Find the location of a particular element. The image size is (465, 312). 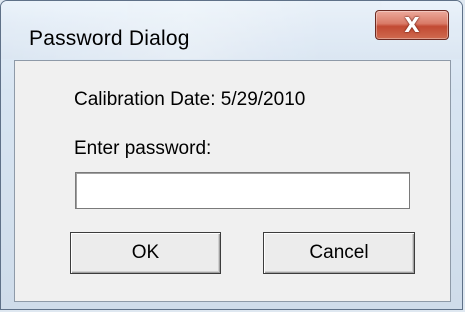

close-button: X is located at coordinates (412, 25).